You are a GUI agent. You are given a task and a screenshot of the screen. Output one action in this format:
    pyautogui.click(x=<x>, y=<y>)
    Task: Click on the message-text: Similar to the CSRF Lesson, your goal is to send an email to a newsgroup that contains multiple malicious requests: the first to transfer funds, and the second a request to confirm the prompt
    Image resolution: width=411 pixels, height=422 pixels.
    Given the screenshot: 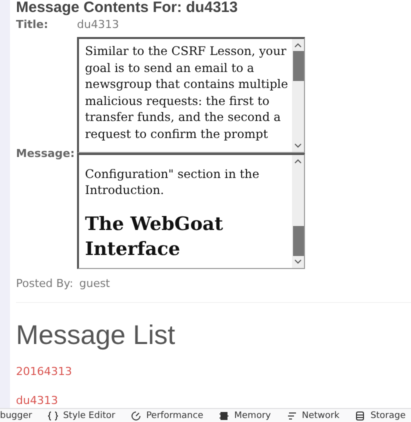 What is the action you would take?
    pyautogui.click(x=187, y=93)
    